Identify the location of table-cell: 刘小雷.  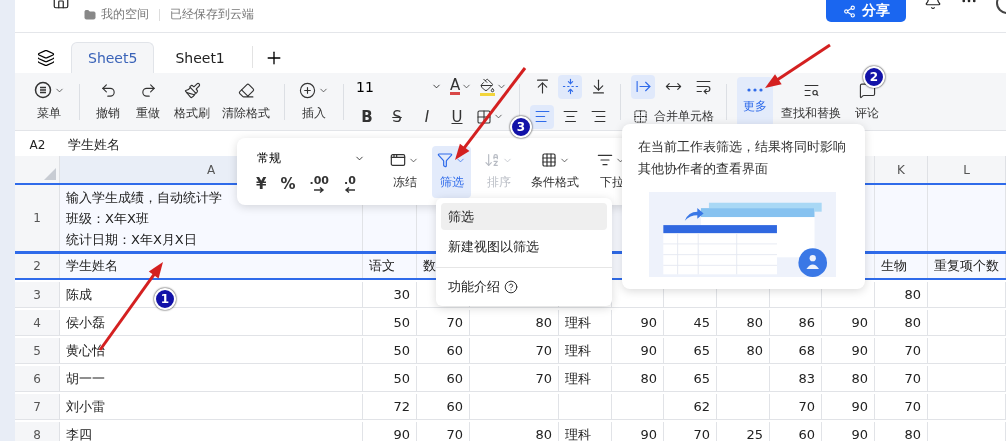
(211, 406).